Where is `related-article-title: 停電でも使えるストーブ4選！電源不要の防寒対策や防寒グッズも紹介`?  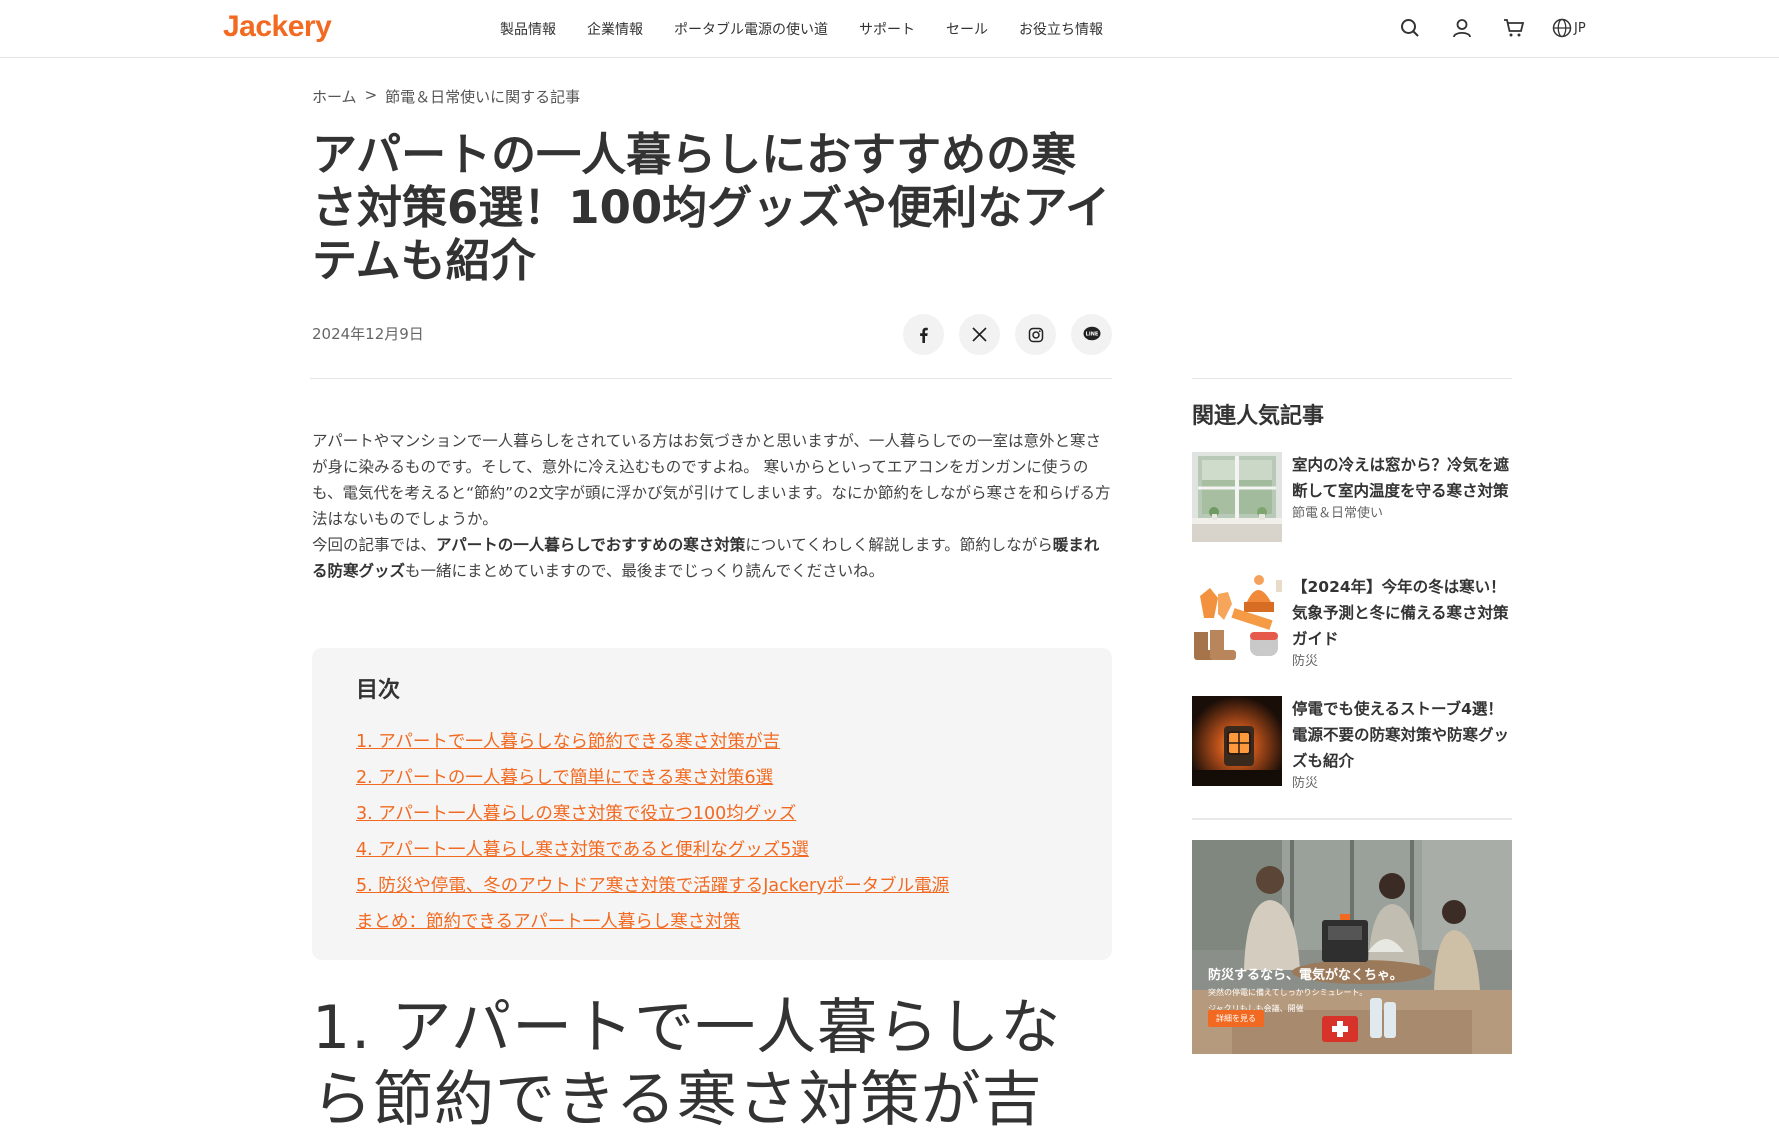
related-article-title: 停電でも使えるストーブ4選！電源不要の防寒対策や防寒グッズも紹介 is located at coordinates (1402, 735).